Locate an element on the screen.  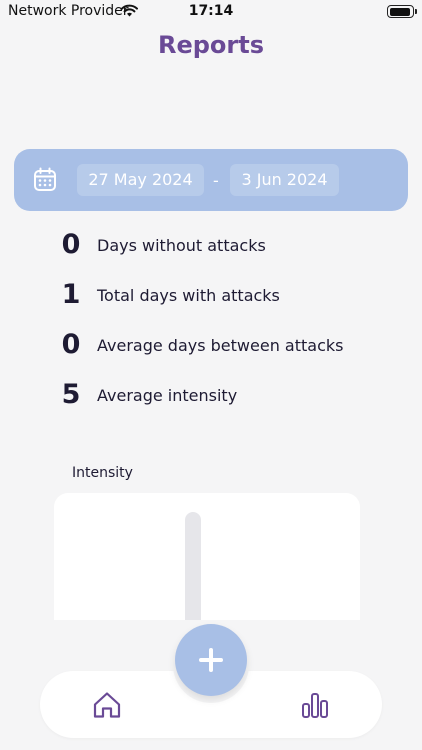
stat-value: 1 is located at coordinates (71, 294).